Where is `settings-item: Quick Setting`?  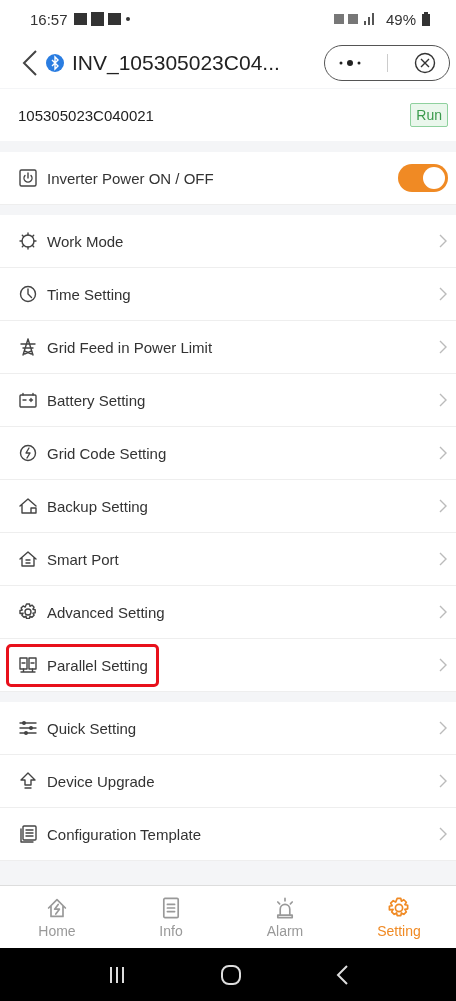 settings-item: Quick Setting is located at coordinates (228, 728).